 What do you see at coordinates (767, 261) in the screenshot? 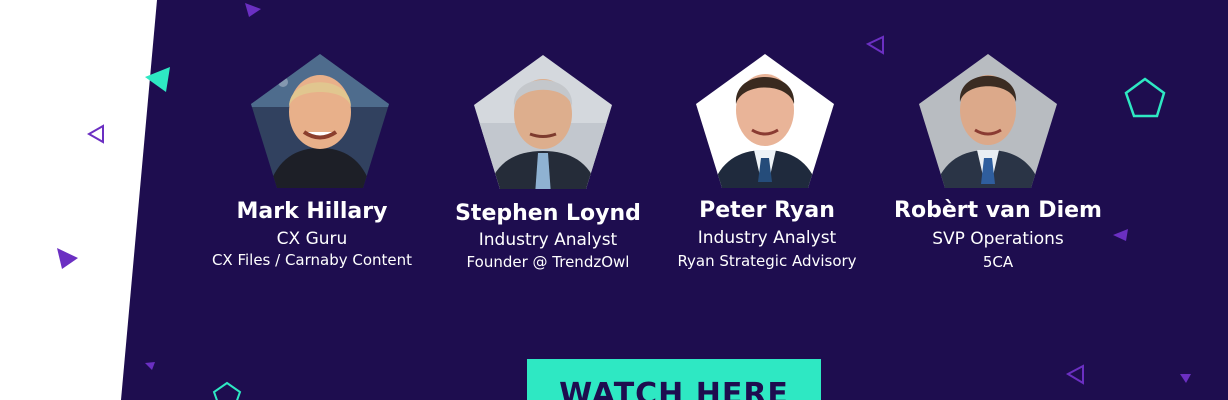
I see `speaker-organization: Ryan Strategic Advisory` at bounding box center [767, 261].